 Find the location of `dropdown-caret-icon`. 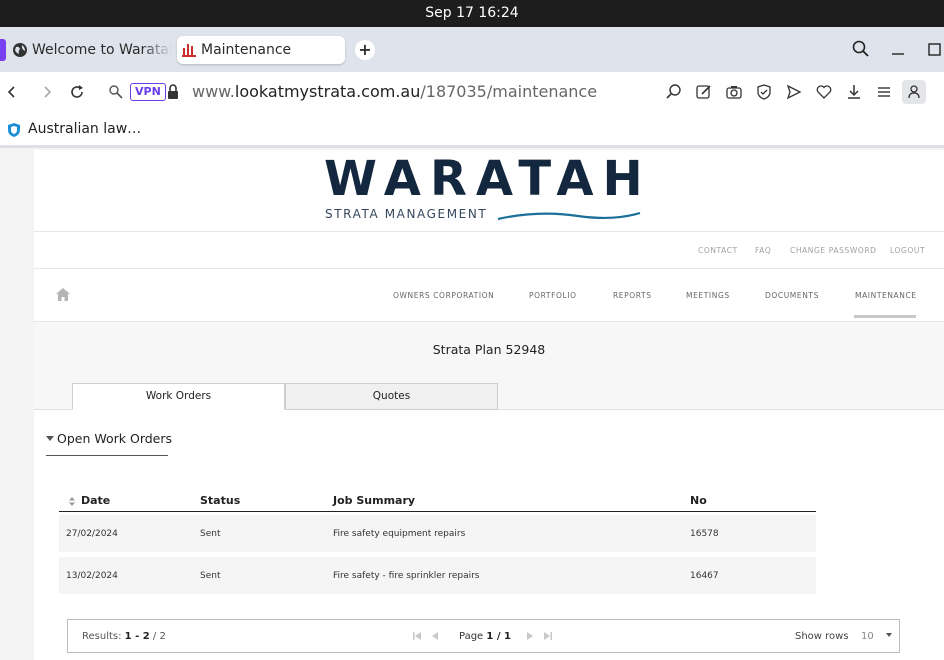

dropdown-caret-icon is located at coordinates (889, 635).